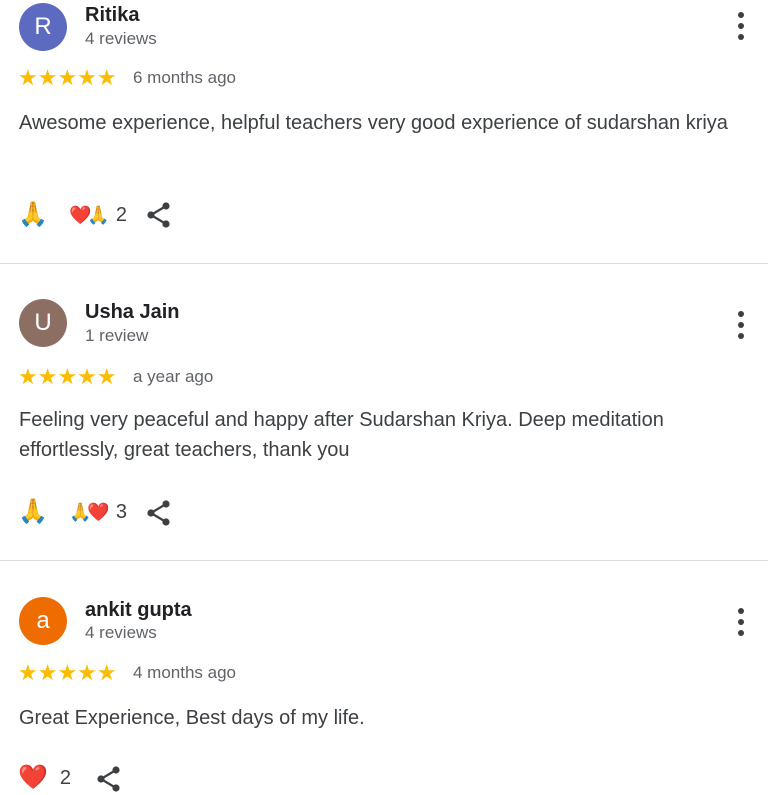 The image size is (768, 795). Describe the element at coordinates (43, 27) in the screenshot. I see `avatar: R` at that location.